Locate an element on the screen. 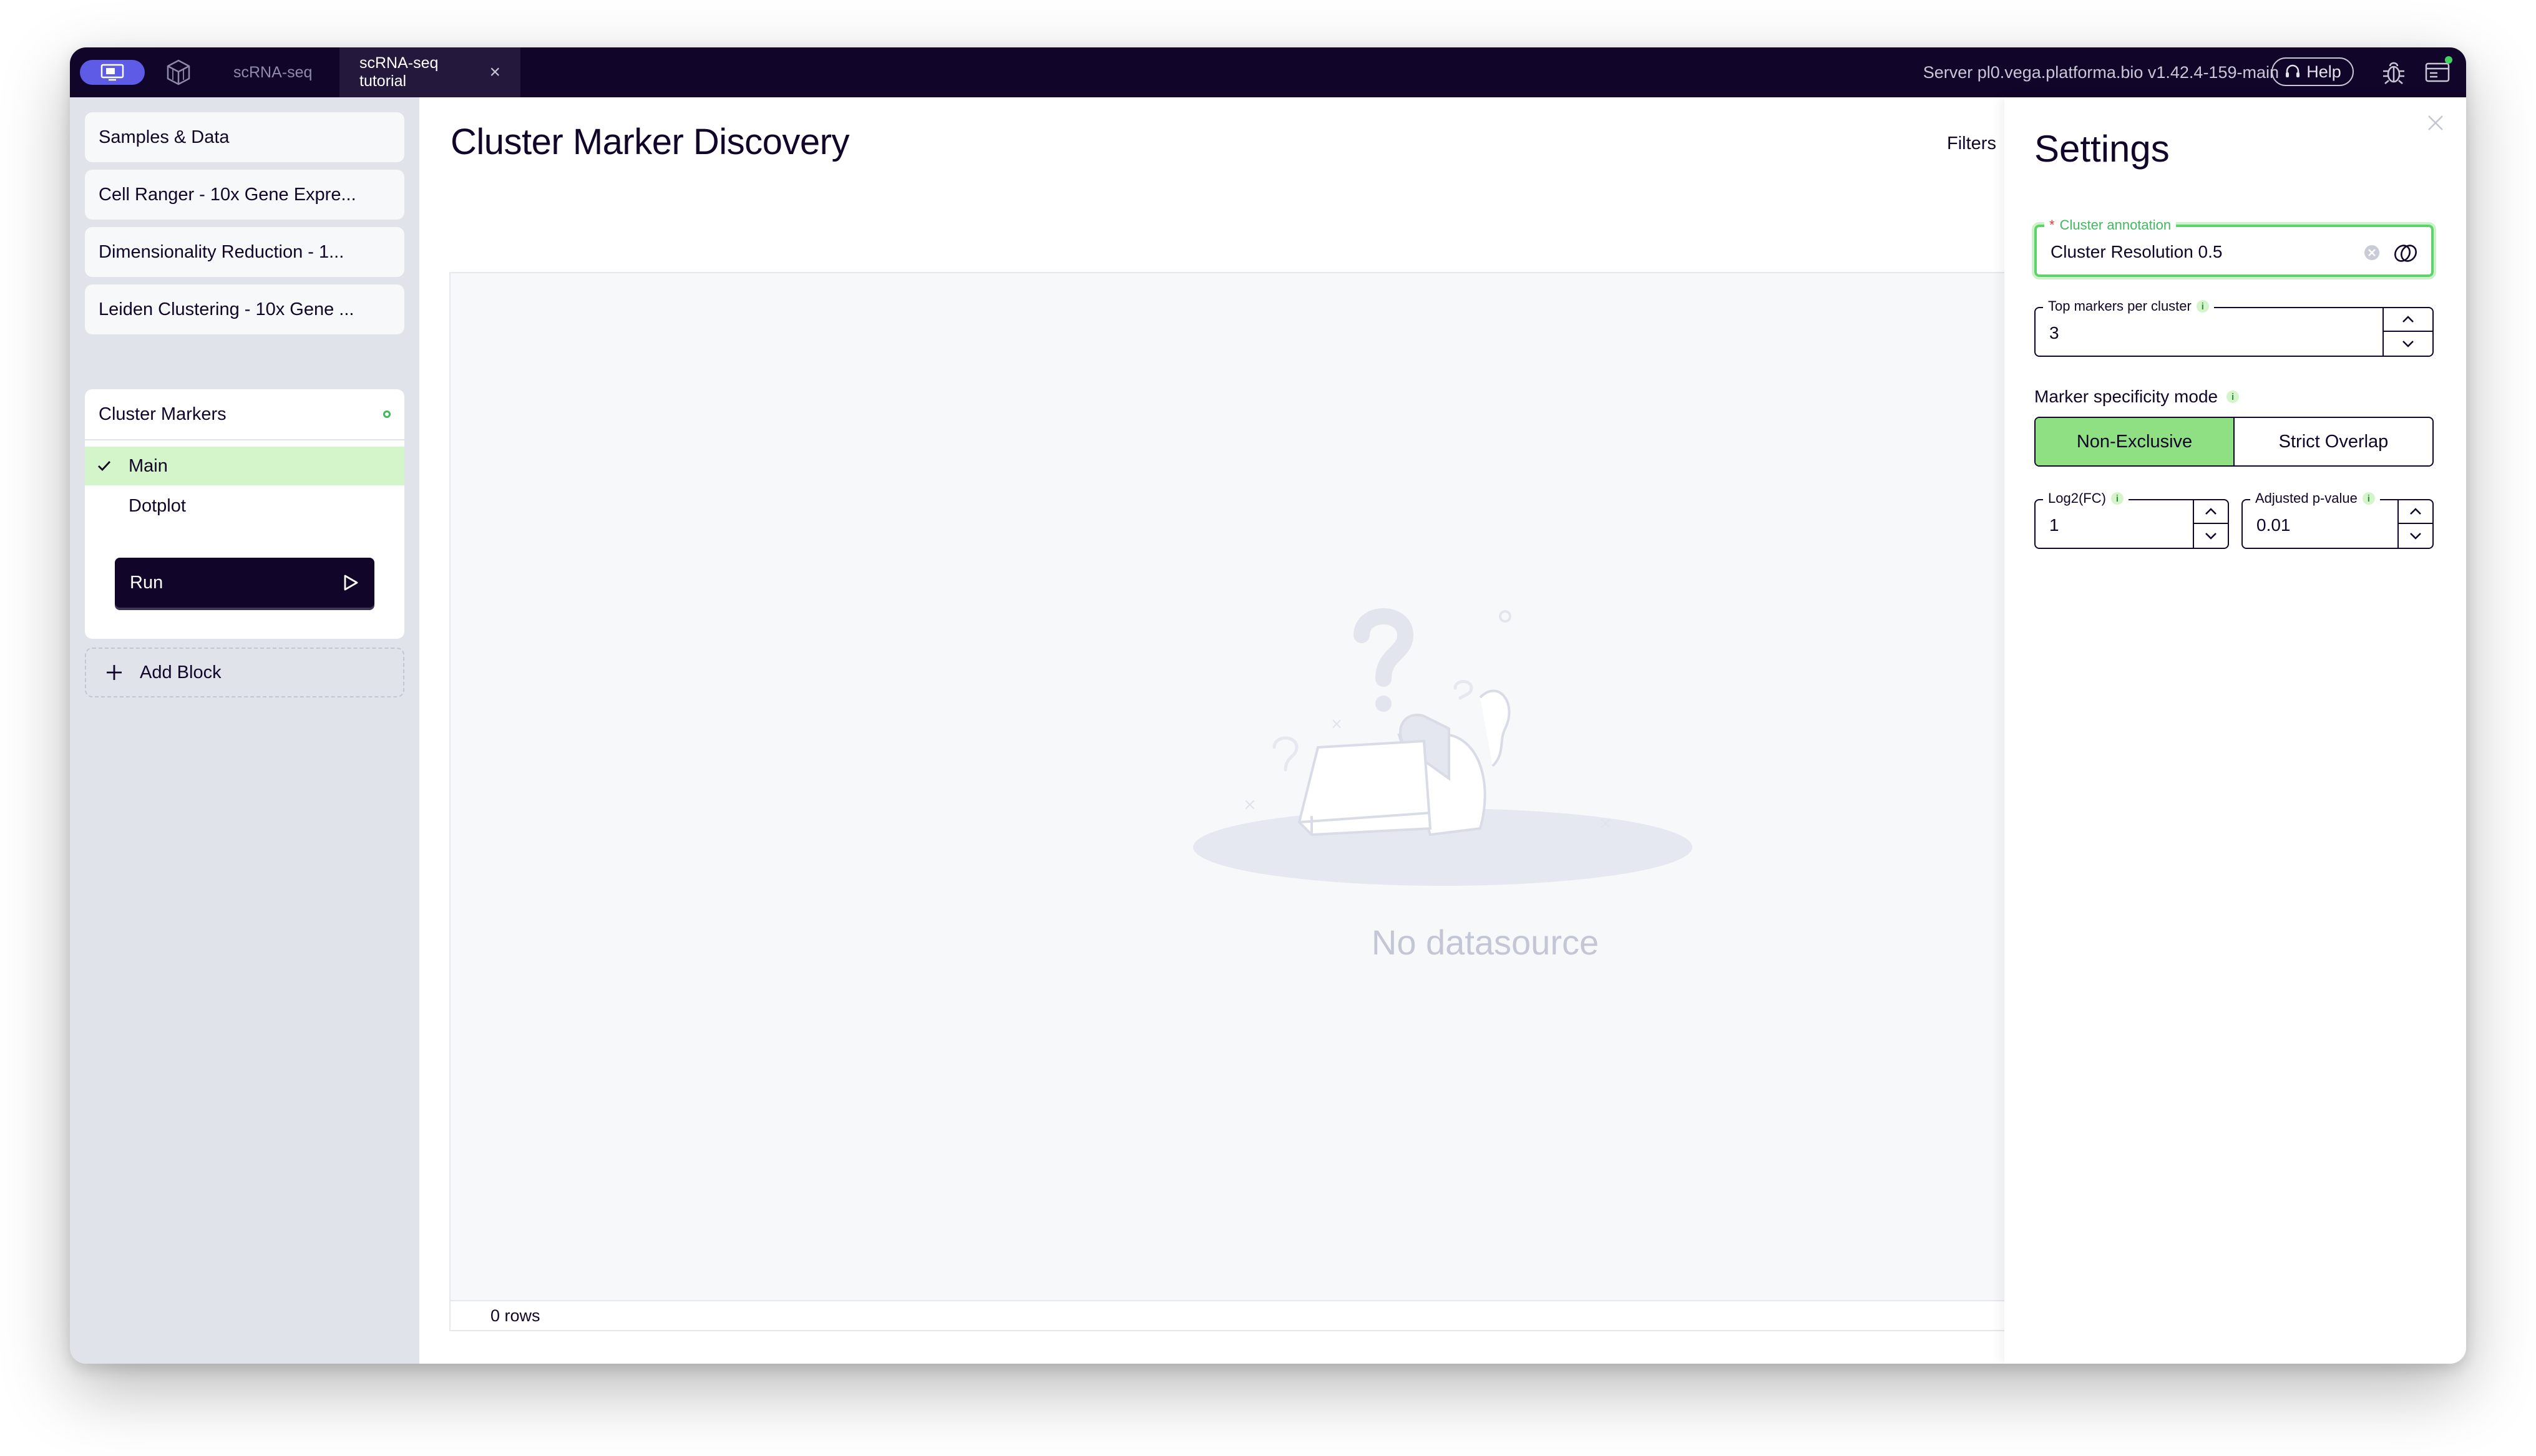  subitem-label: Main is located at coordinates (148, 466).